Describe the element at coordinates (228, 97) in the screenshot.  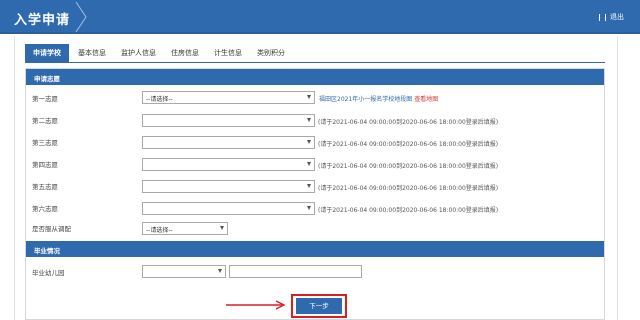
I see `choice-1-select: --请选择--` at that location.